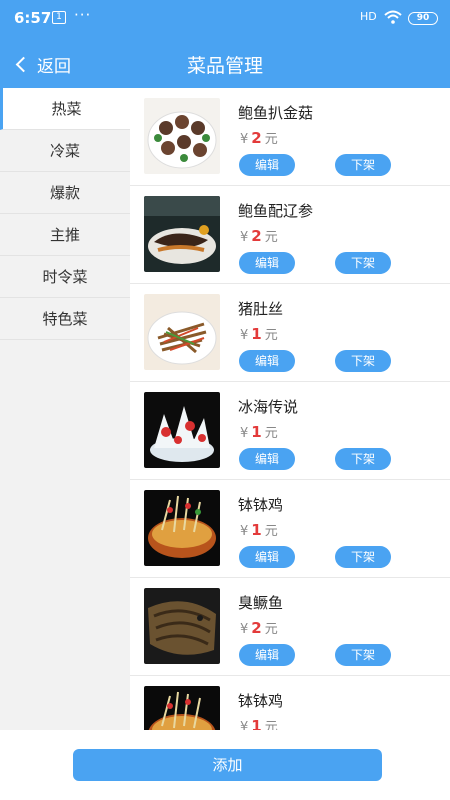 The width and height of the screenshot is (450, 800). I want to click on hd-icon: HD, so click(368, 16).